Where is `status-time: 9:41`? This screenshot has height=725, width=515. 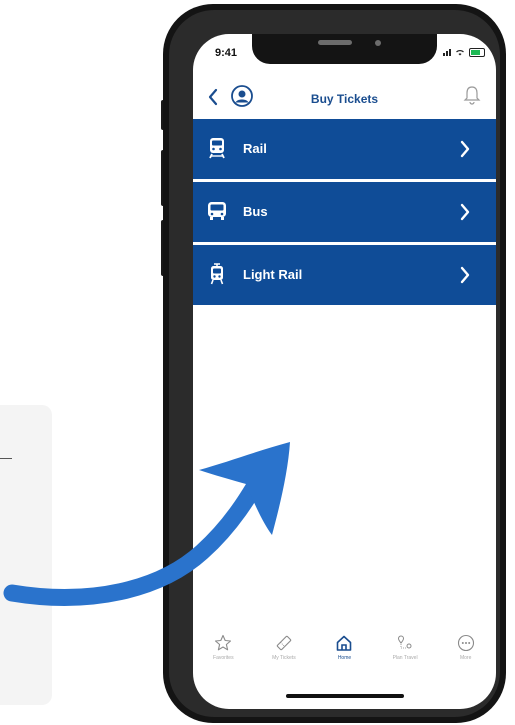 status-time: 9:41 is located at coordinates (226, 53).